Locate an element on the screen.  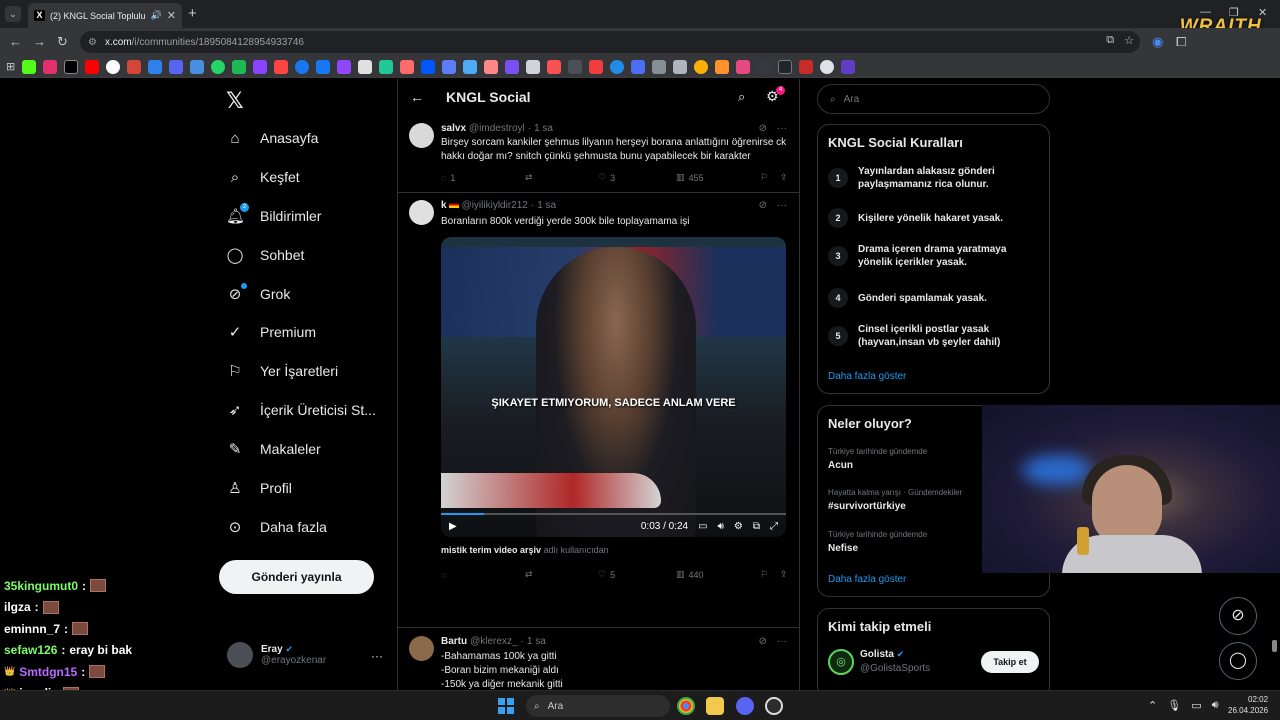
like-button: ♡ 3 is located at coordinates (637, 177).